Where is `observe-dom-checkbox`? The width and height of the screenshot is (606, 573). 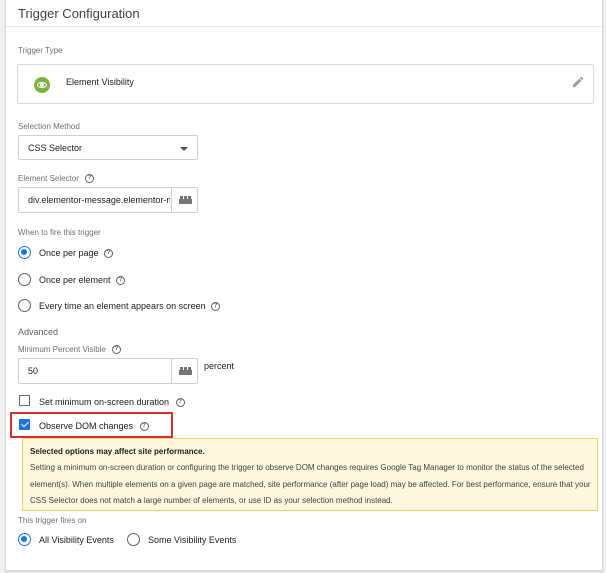
observe-dom-checkbox is located at coordinates (24, 424).